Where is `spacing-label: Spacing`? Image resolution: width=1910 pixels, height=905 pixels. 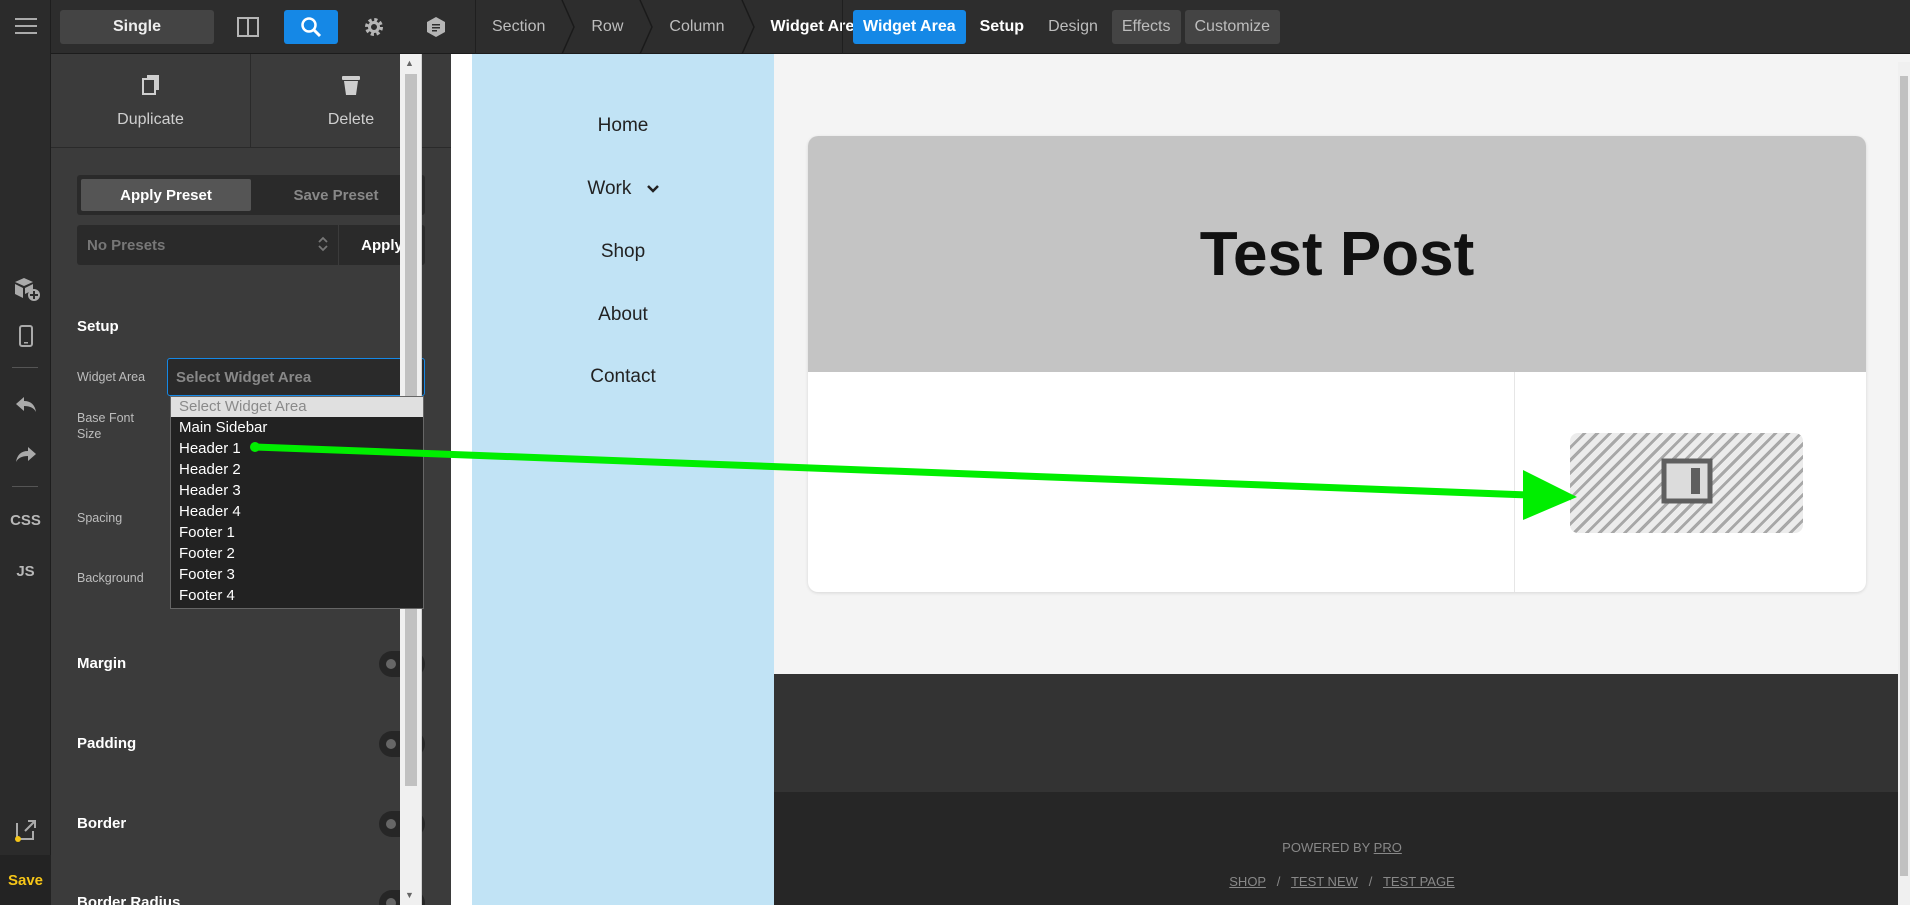 spacing-label: Spacing is located at coordinates (100, 518).